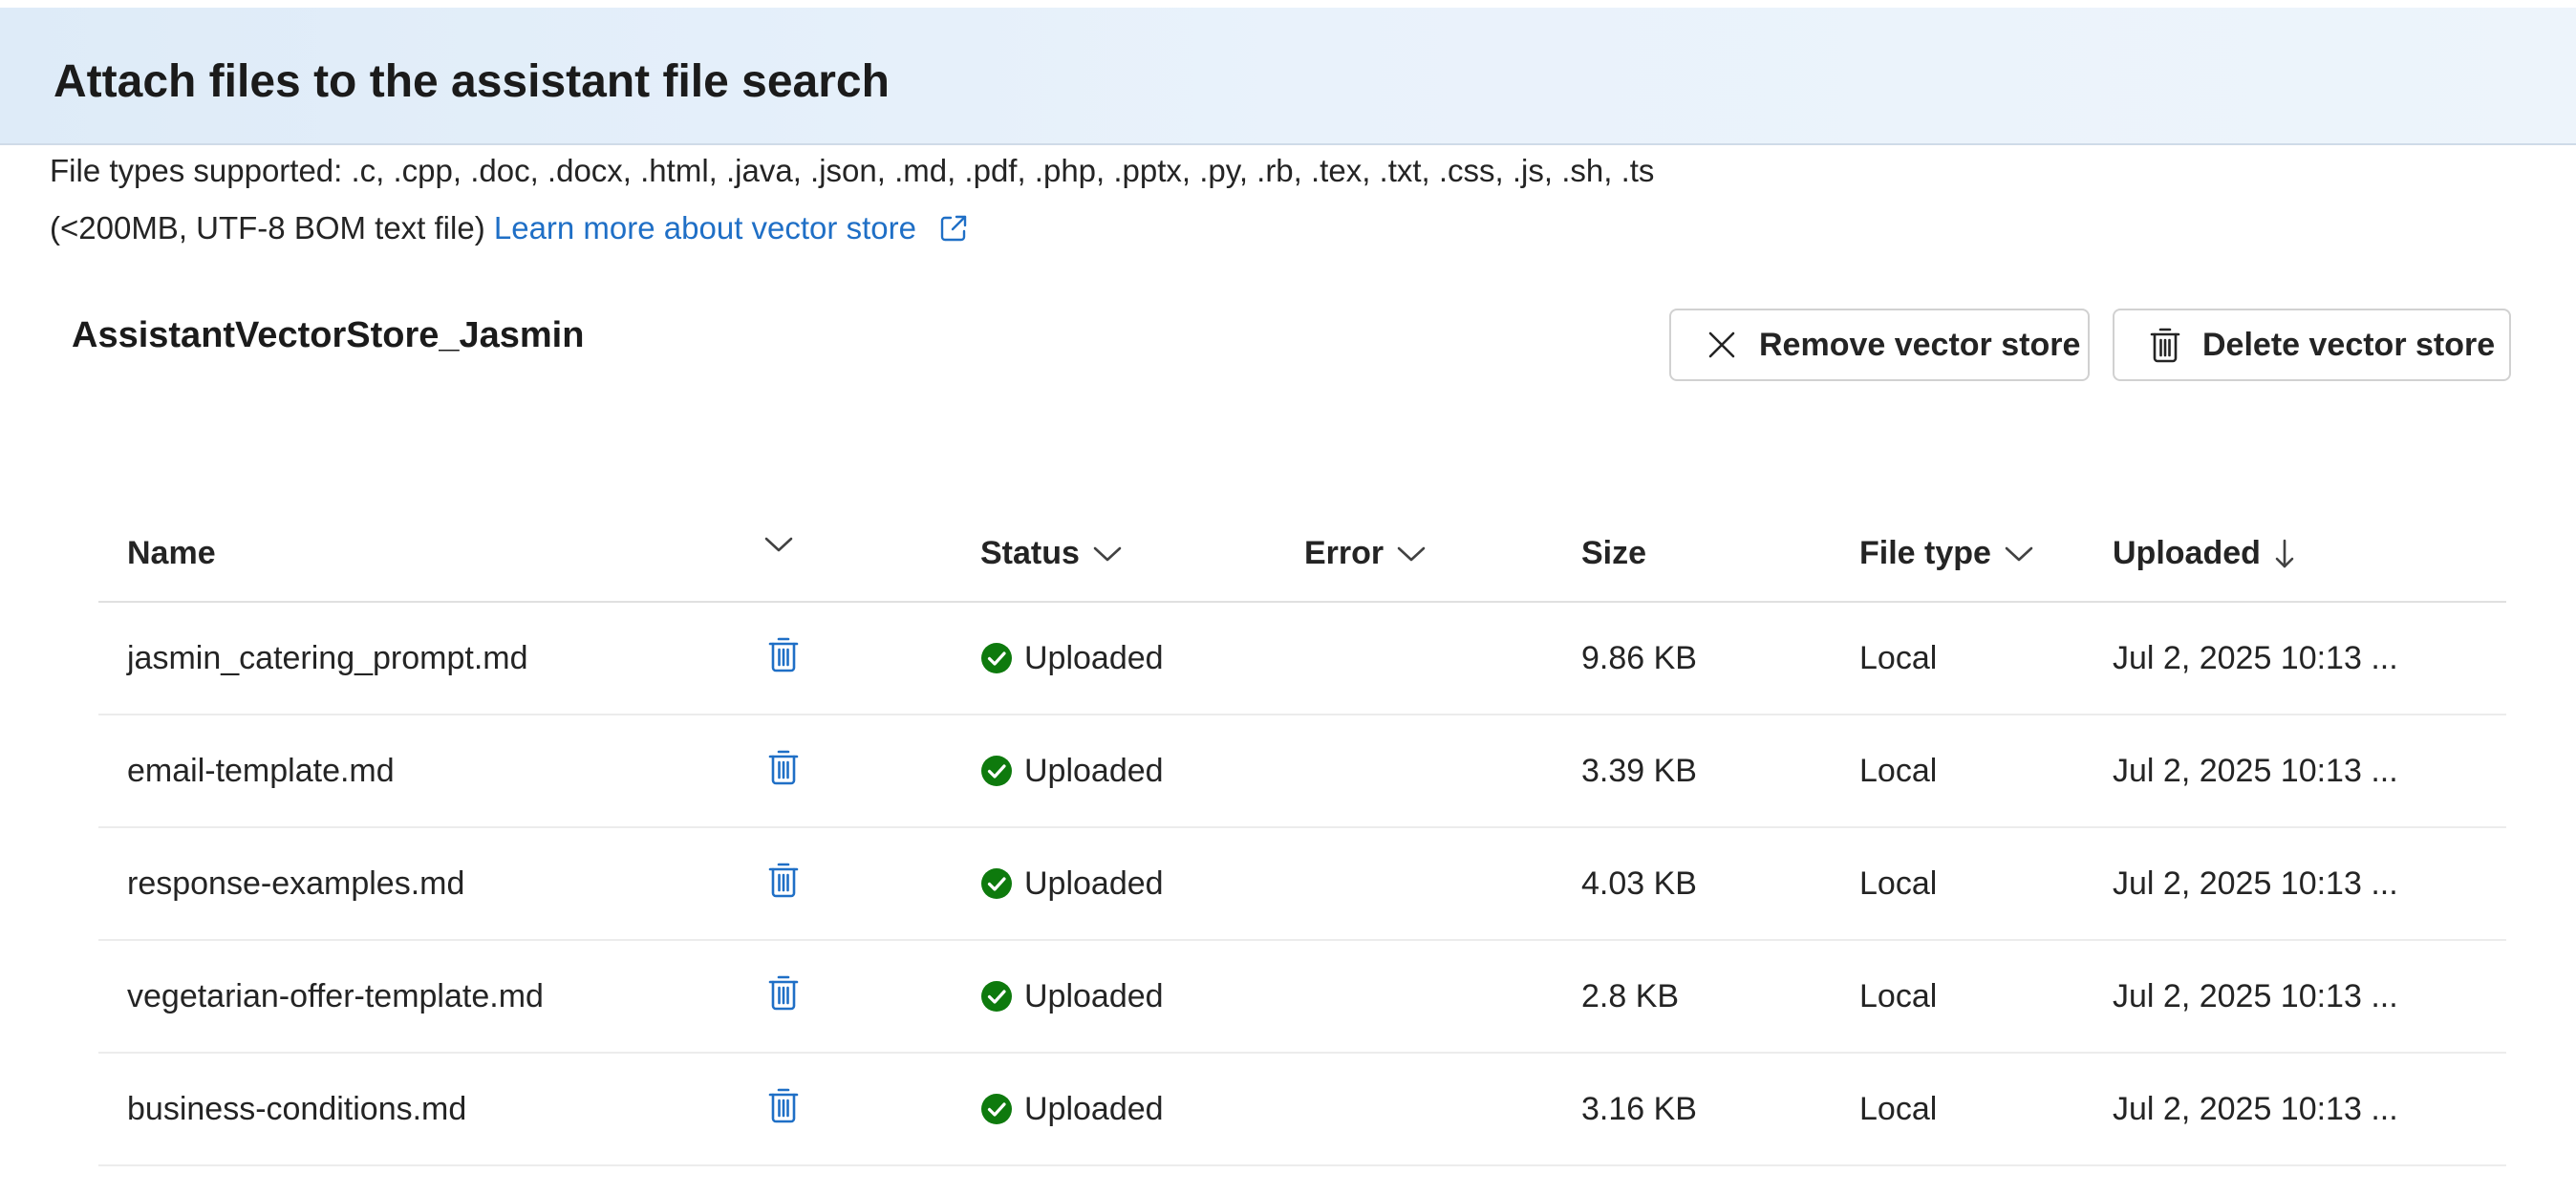 The width and height of the screenshot is (2576, 1195). Describe the element at coordinates (953, 232) in the screenshot. I see `external-link-icon` at that location.